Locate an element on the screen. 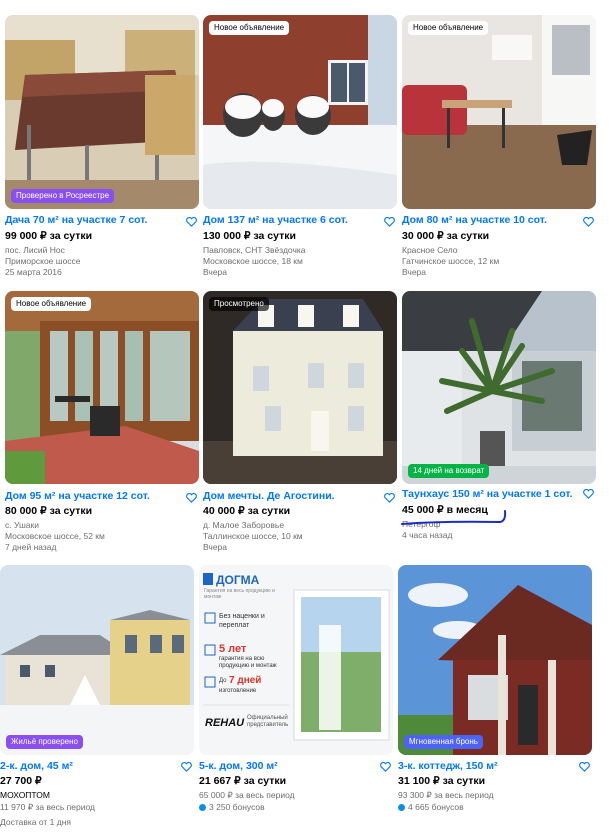 The image size is (609, 840). listing-direction: Гатчинское шоссе, 12 км is located at coordinates (451, 261).